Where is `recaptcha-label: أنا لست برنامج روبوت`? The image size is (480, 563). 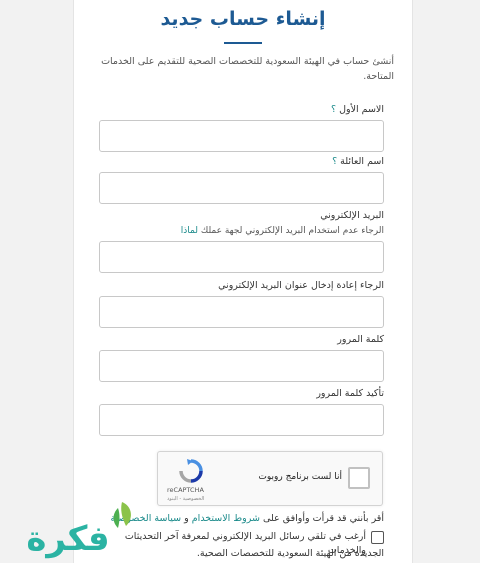 recaptcha-label: أنا لست برنامج روبوت is located at coordinates (300, 477).